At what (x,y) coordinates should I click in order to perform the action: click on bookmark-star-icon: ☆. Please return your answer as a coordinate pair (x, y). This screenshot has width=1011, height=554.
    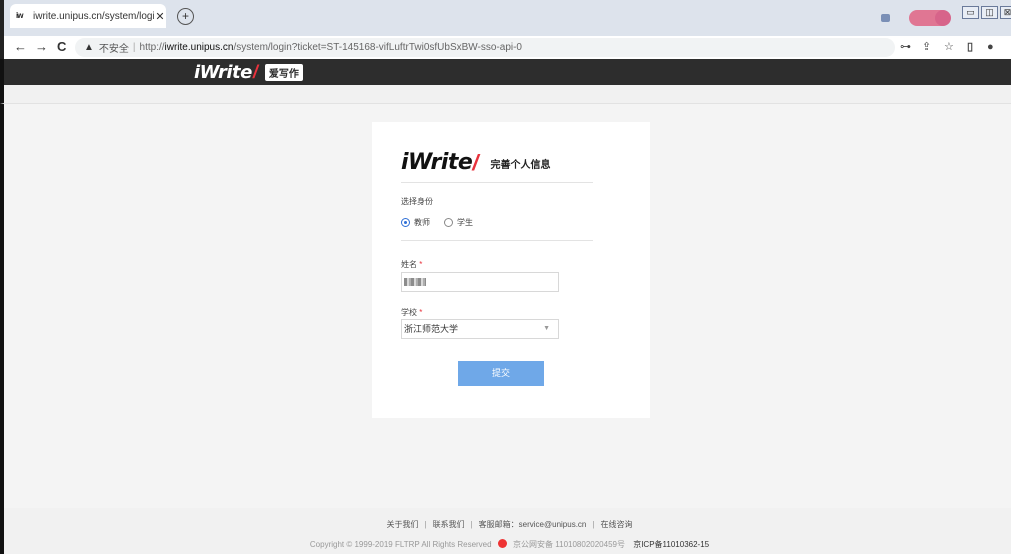
    Looking at the image, I should click on (949, 47).